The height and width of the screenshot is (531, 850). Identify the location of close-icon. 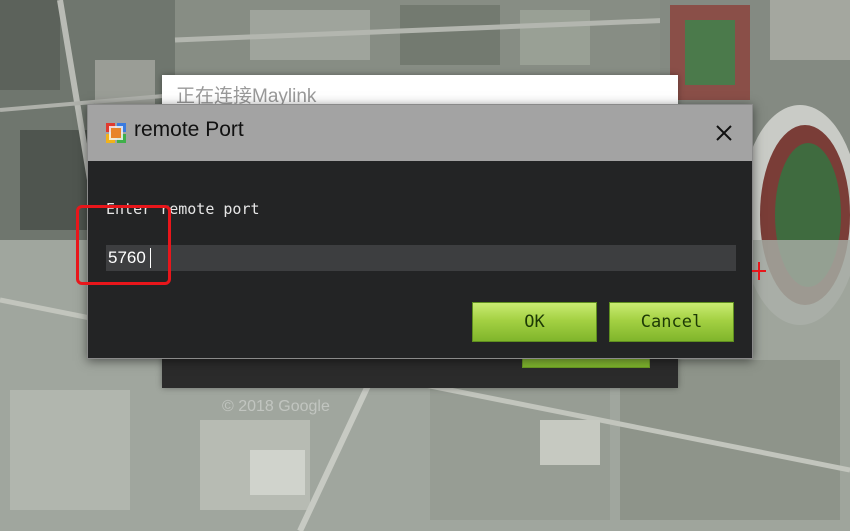
(724, 133).